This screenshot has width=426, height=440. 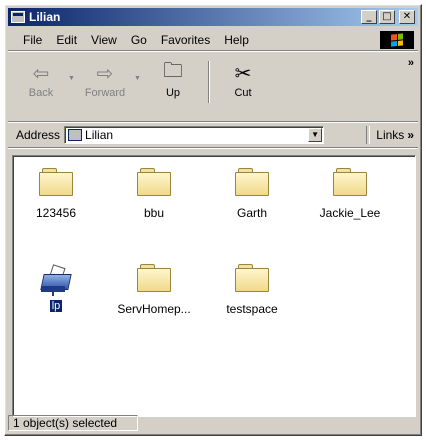 I want to click on back-button: ⇦ Back, so click(x=41, y=79).